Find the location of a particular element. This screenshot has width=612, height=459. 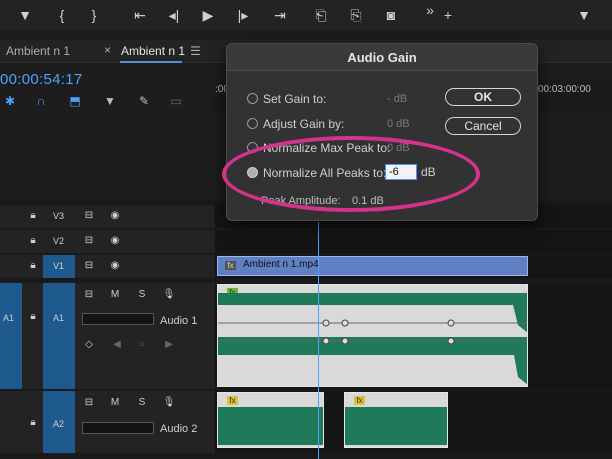

active-tab-indicator is located at coordinates (151, 62).